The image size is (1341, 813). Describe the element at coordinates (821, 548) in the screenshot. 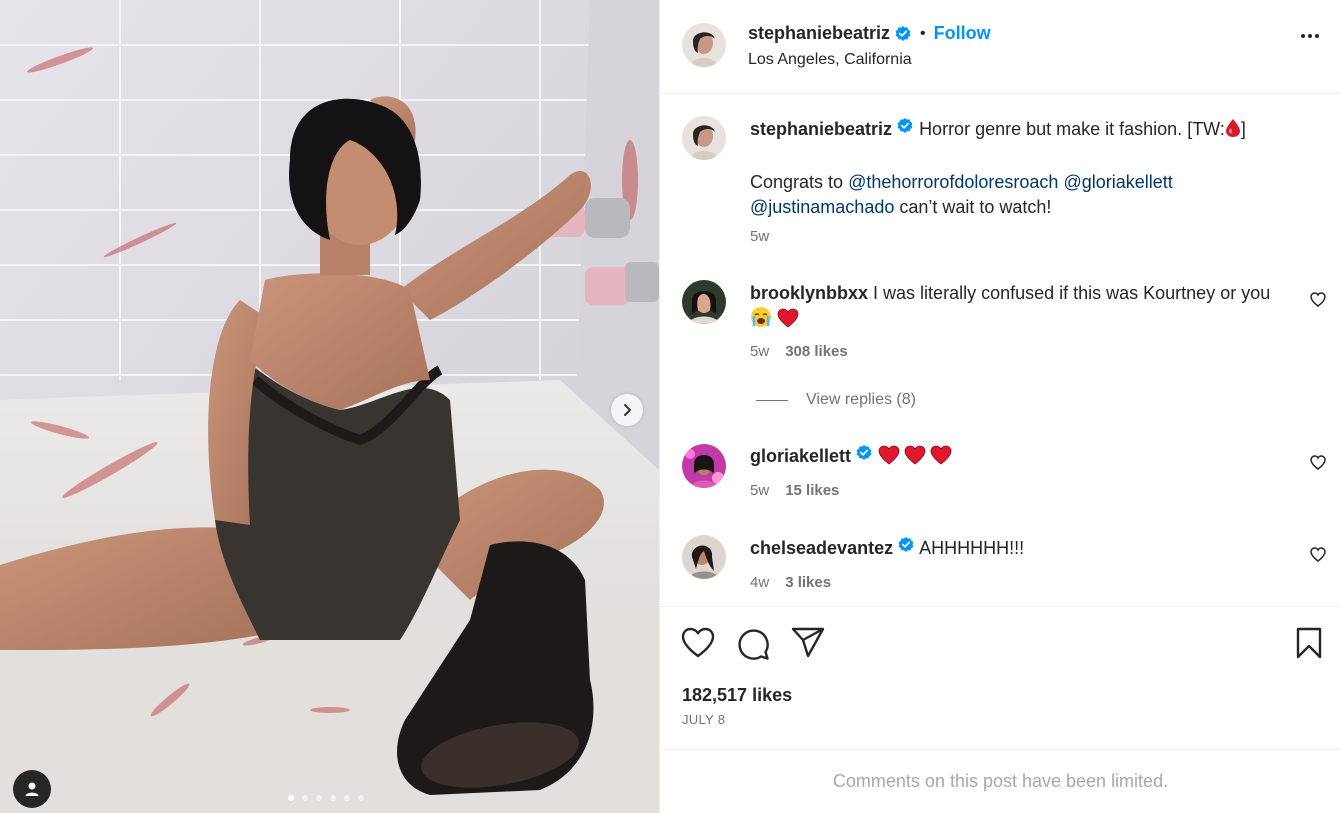

I see `comment-username: chelseadevantez` at that location.